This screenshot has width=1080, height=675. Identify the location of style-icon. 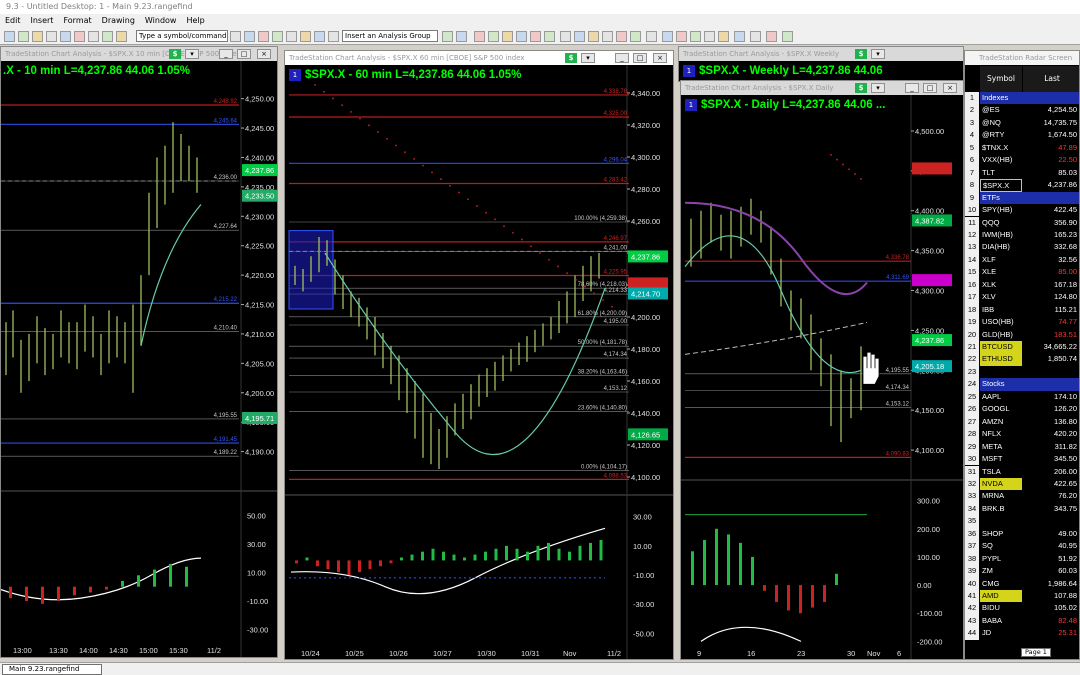
(305, 36).